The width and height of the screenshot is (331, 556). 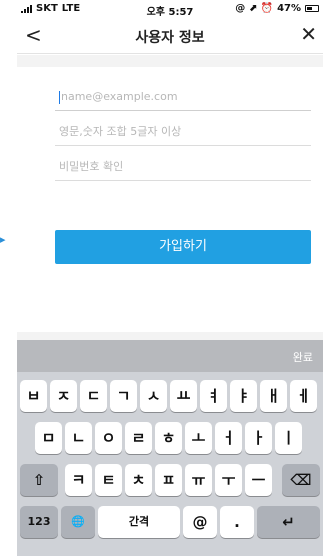 What do you see at coordinates (78, 522) in the screenshot?
I see `globe-key: 🌐` at bounding box center [78, 522].